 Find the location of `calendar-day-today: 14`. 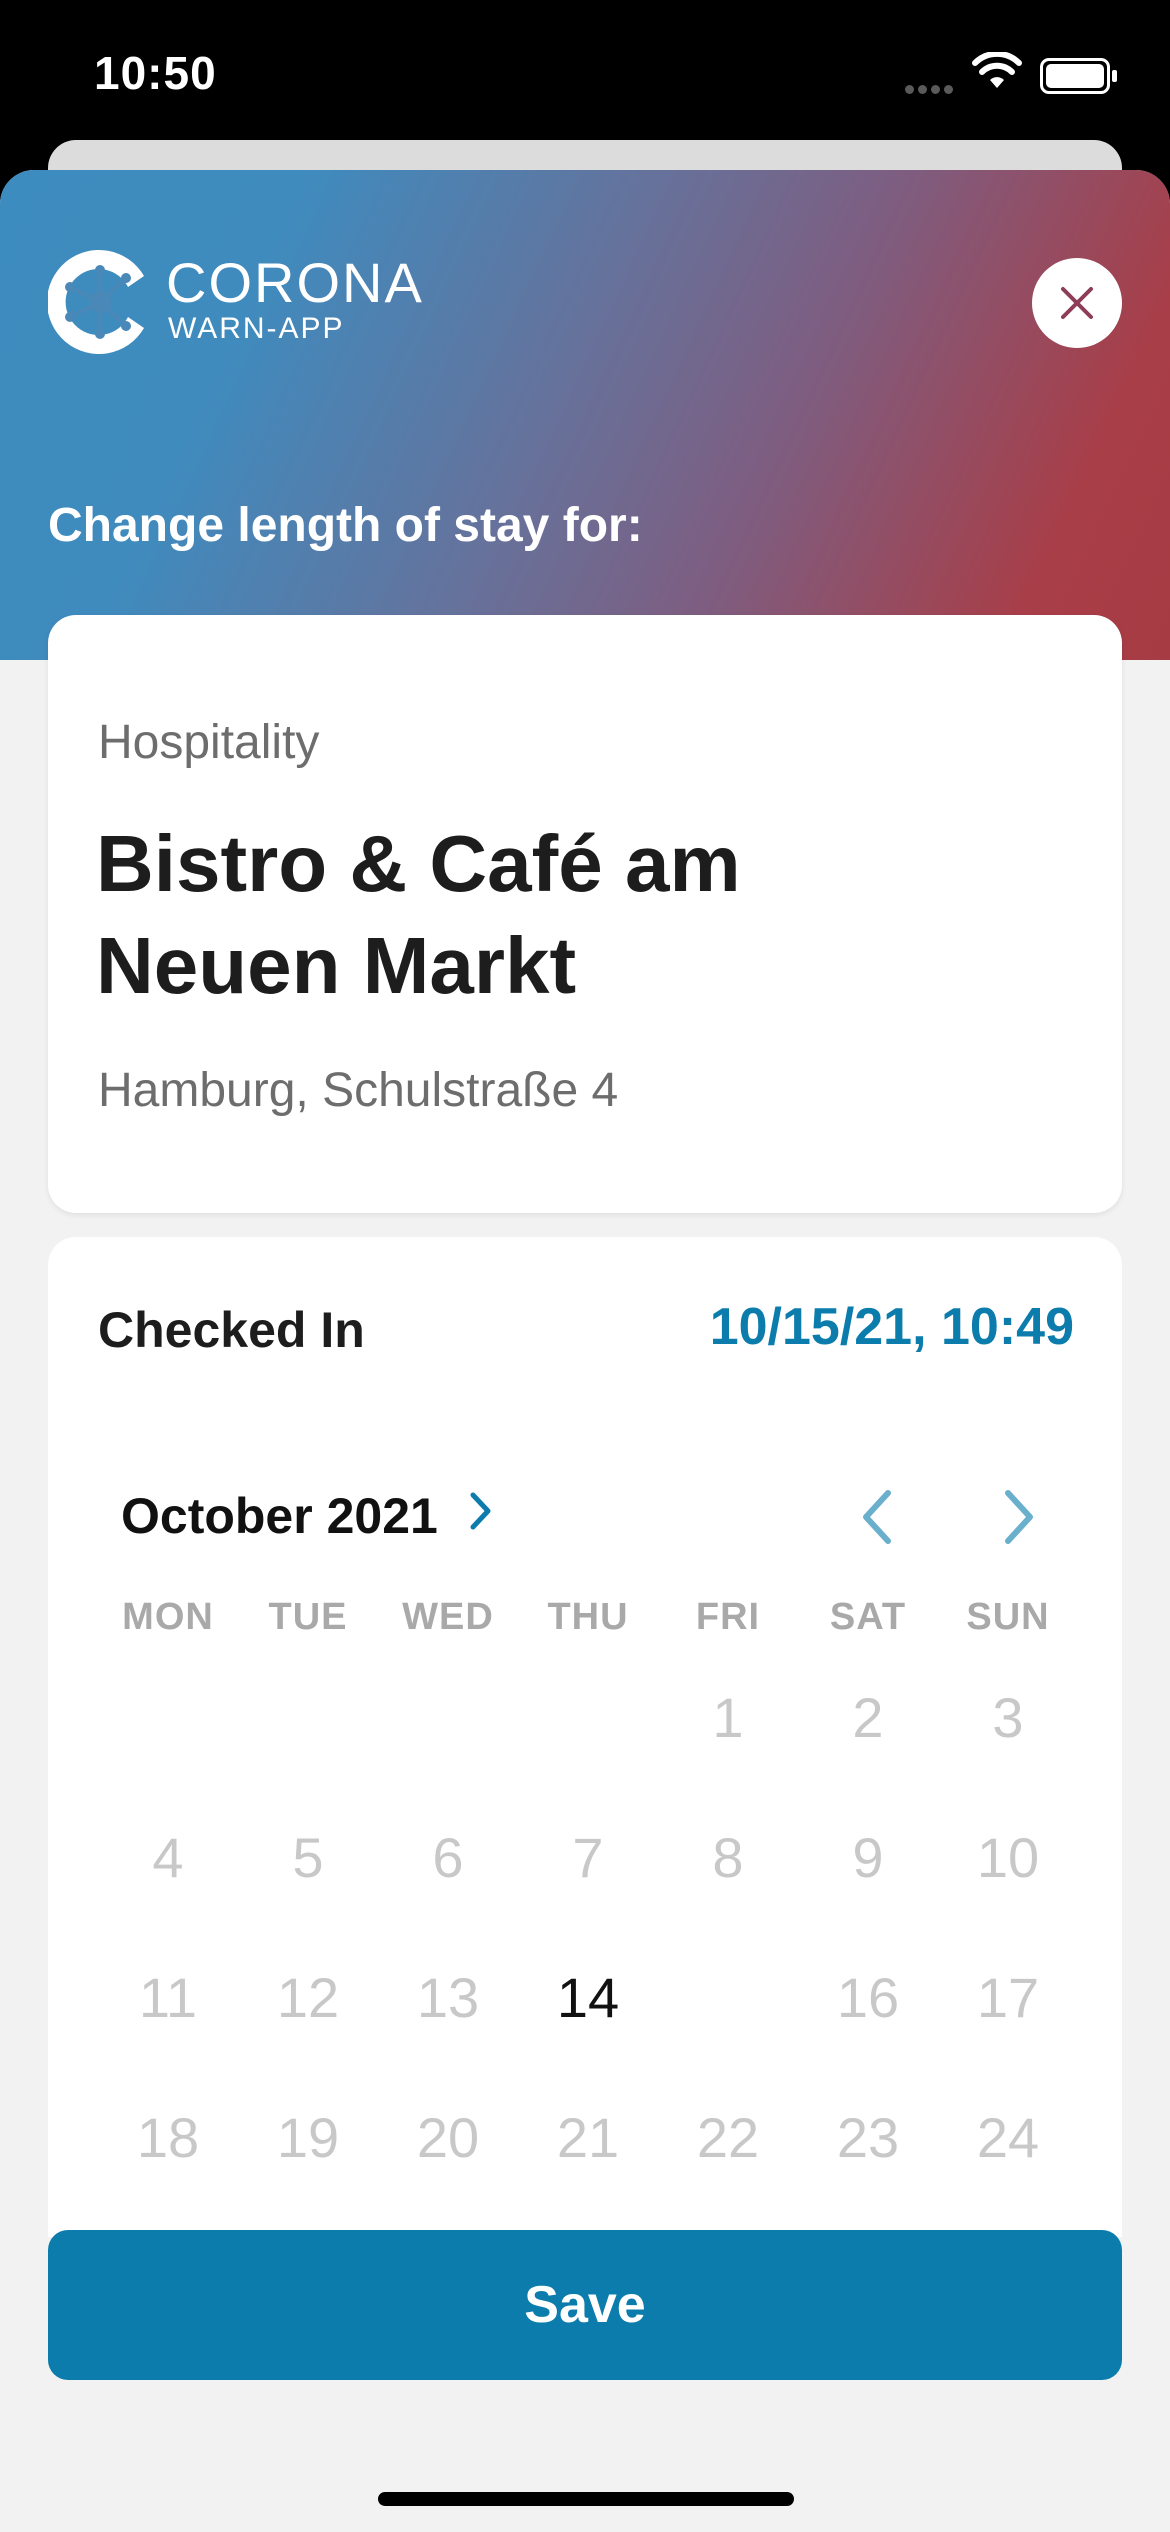

calendar-day-today: 14 is located at coordinates (588, 1997).